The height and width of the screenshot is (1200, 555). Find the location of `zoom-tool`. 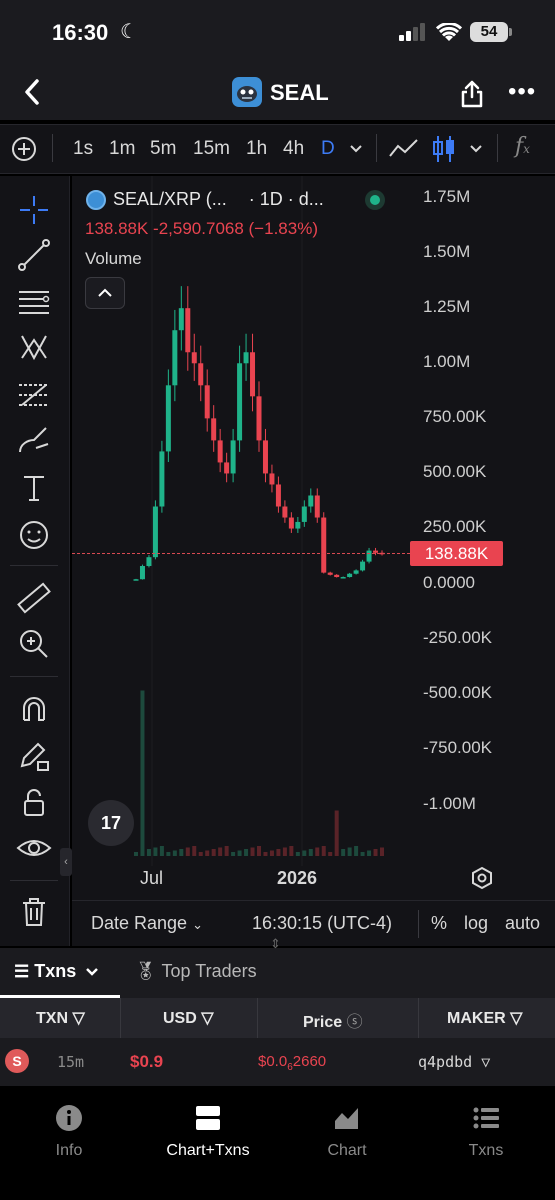

zoom-tool is located at coordinates (34, 644).